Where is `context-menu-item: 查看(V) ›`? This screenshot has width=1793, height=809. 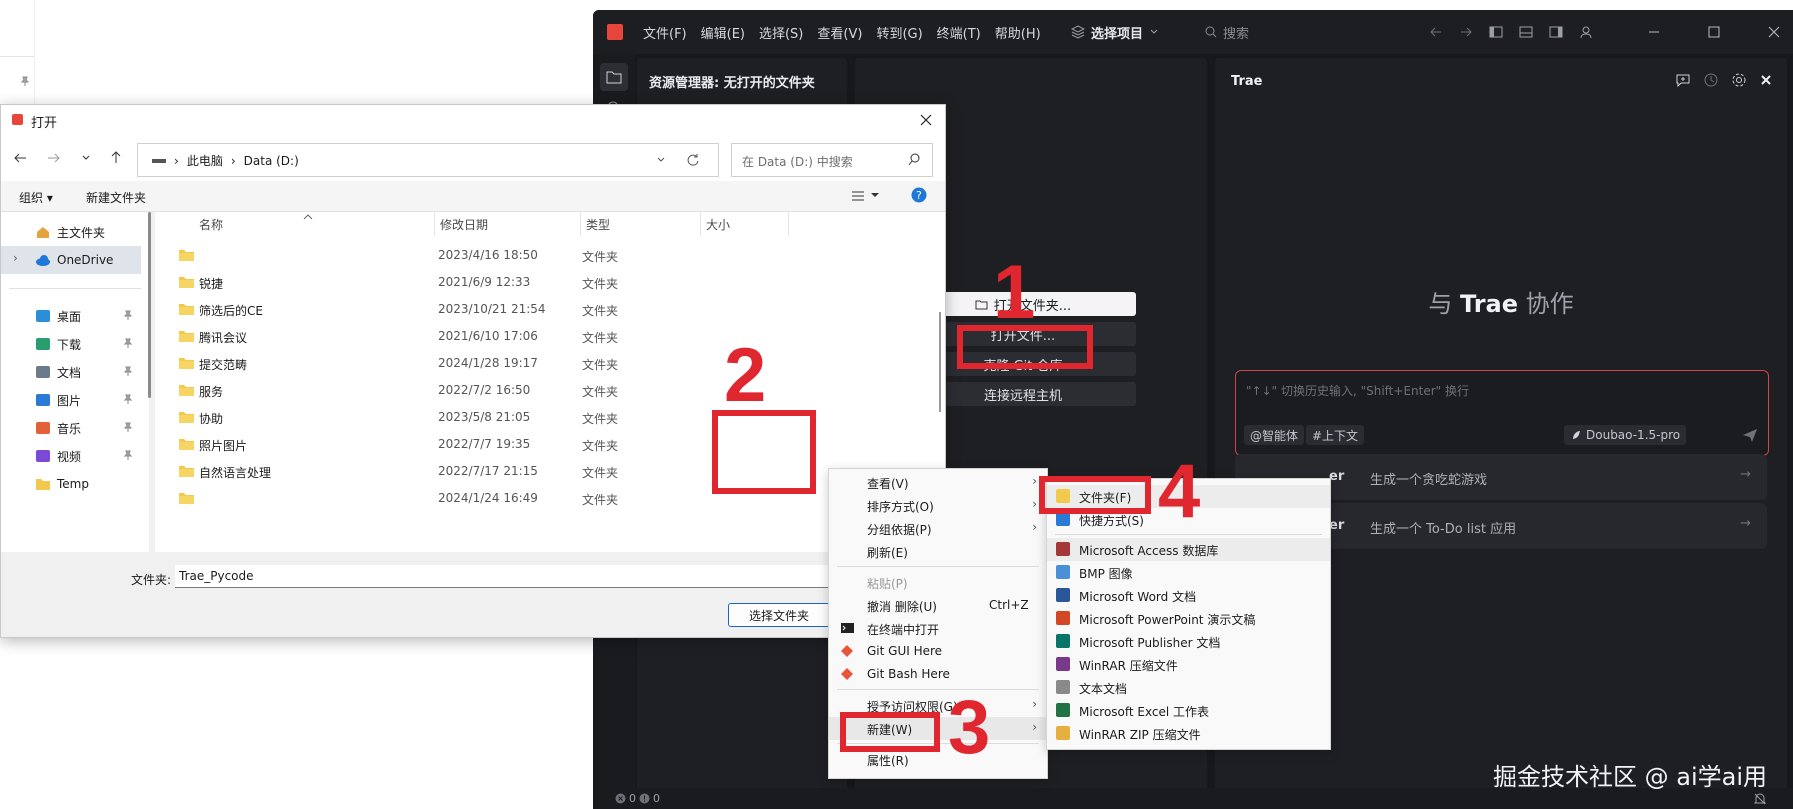 context-menu-item: 查看(V) › is located at coordinates (938, 482).